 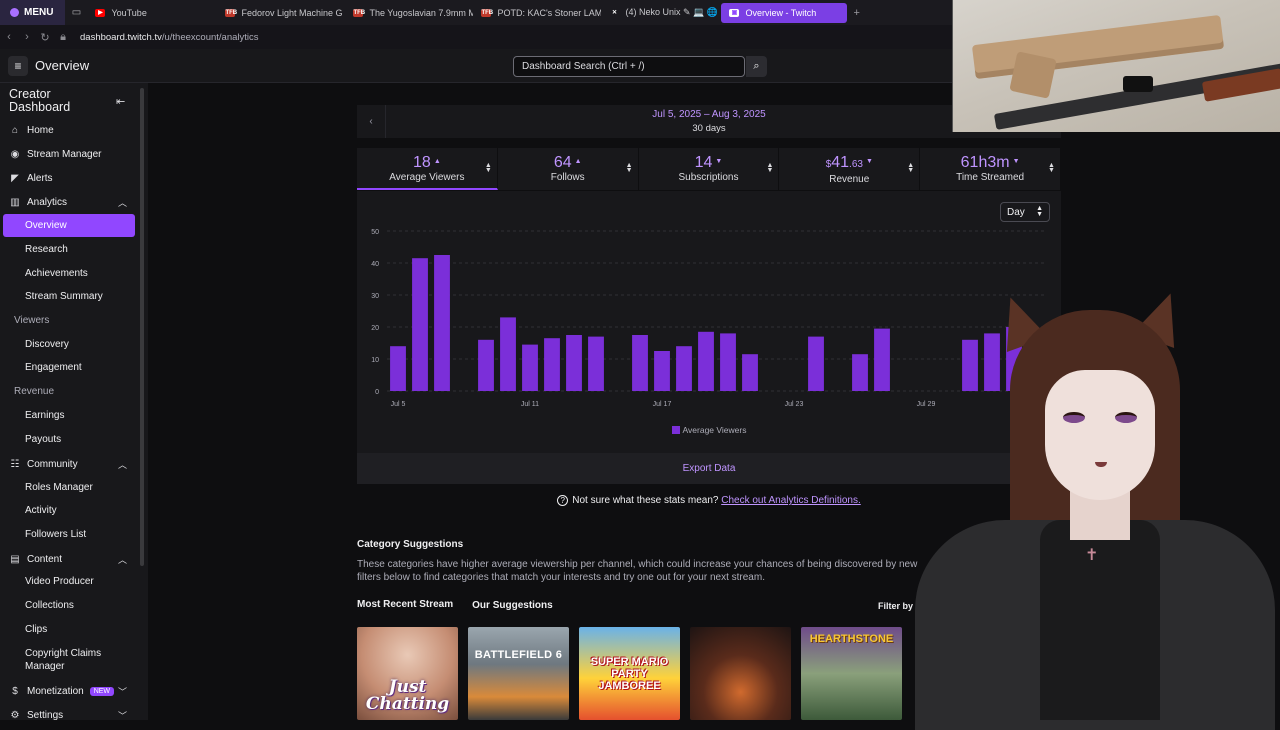 I want to click on stat-revenue: $41.63 ▼ Revenue ▲ ▼, so click(x=850, y=169).